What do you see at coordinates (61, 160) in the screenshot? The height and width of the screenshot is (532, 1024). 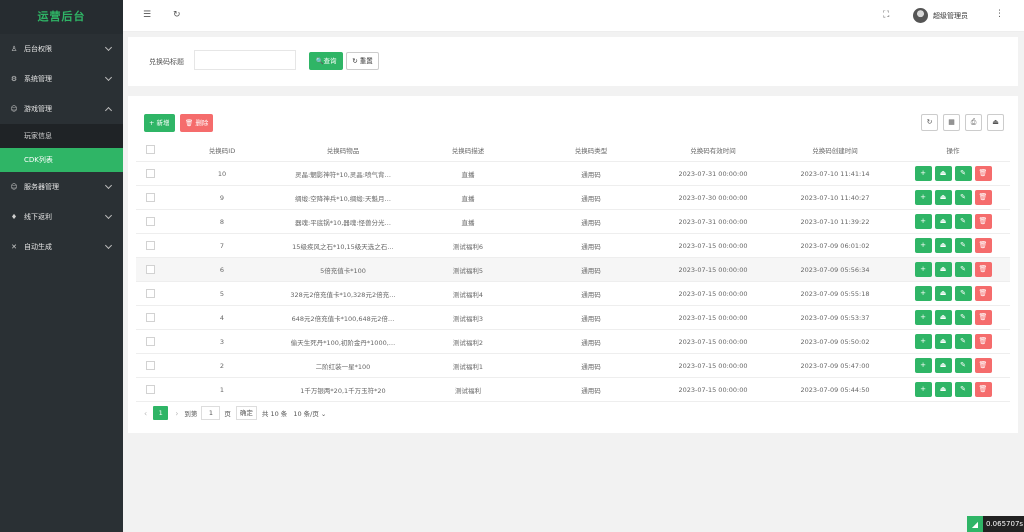 I see `sidebar-subitem-2-1: CDK列表` at bounding box center [61, 160].